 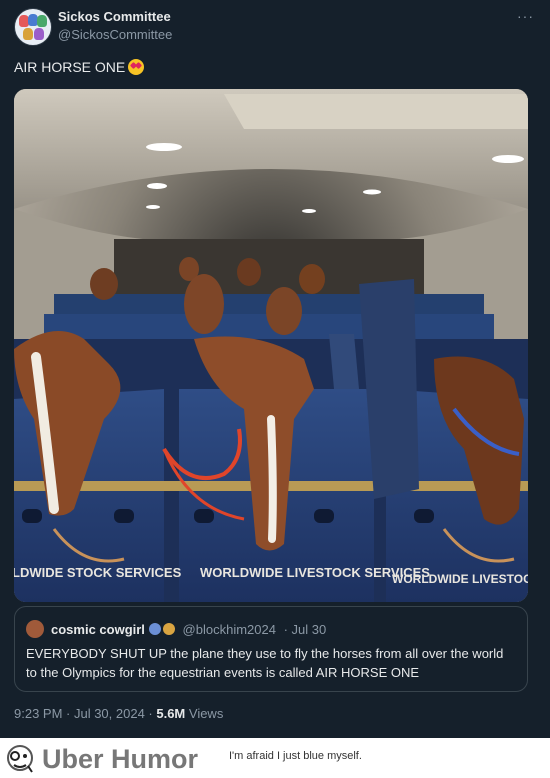 What do you see at coordinates (168, 629) in the screenshot?
I see `cowboy-badge-icon` at bounding box center [168, 629].